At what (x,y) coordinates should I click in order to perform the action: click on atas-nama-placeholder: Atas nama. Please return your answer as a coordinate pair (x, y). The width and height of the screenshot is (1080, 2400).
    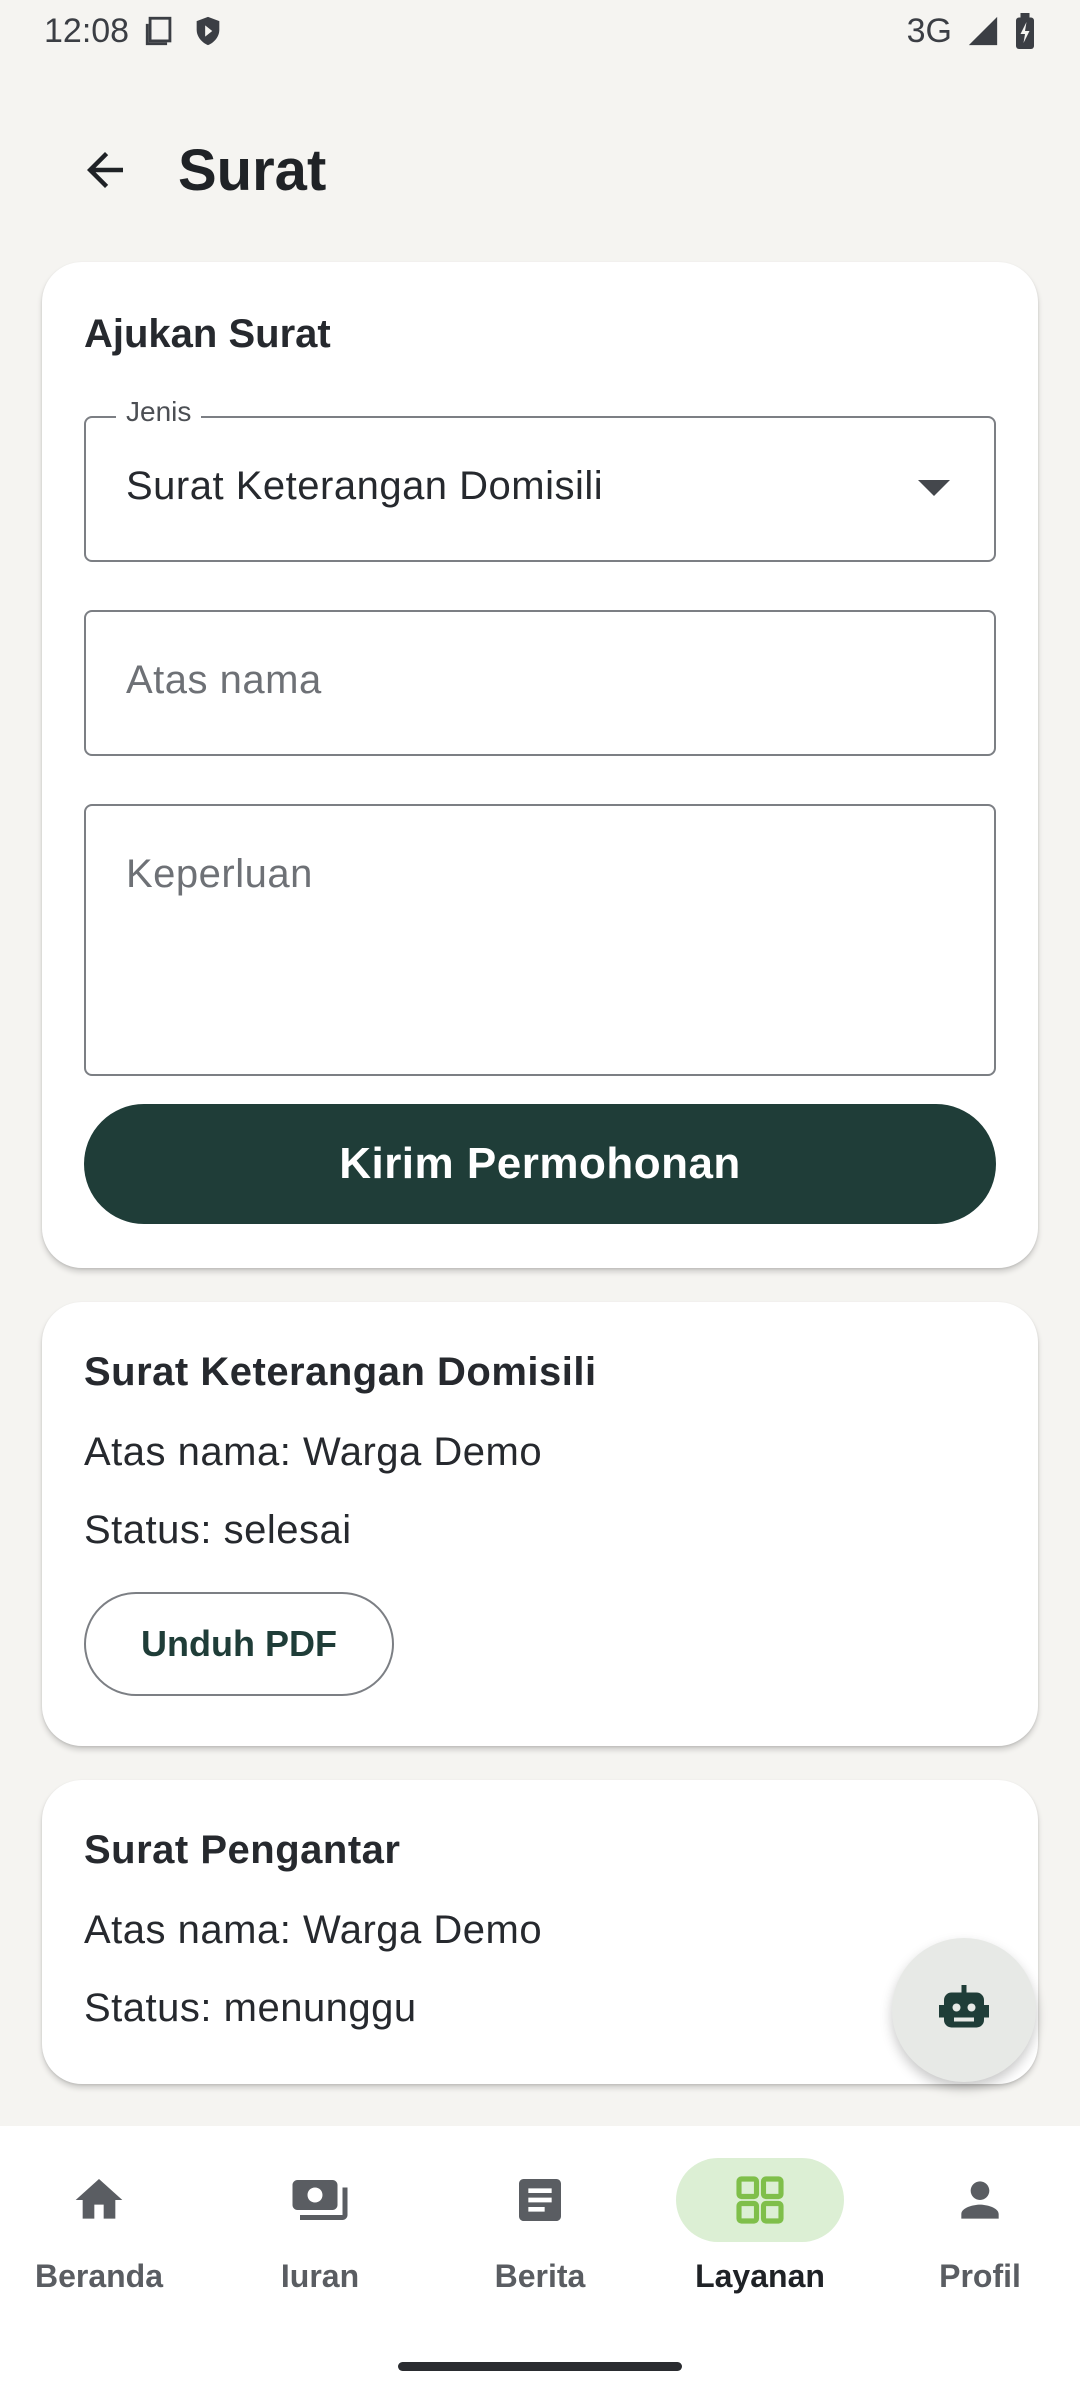
    Looking at the image, I should click on (224, 680).